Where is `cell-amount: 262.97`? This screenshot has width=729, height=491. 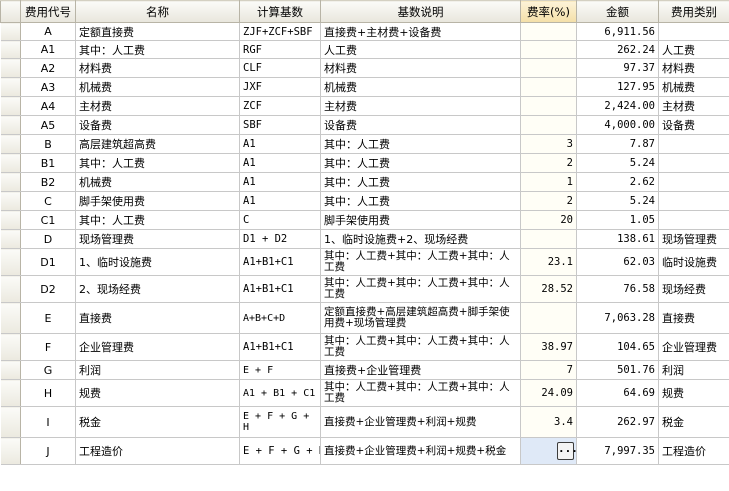
cell-amount: 262.97 is located at coordinates (617, 422).